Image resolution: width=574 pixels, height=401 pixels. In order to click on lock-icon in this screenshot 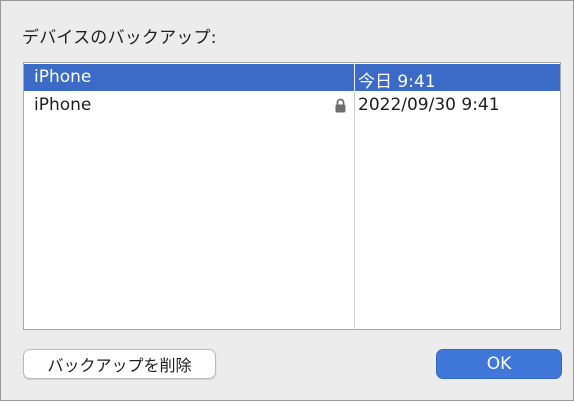, I will do `click(340, 105)`.